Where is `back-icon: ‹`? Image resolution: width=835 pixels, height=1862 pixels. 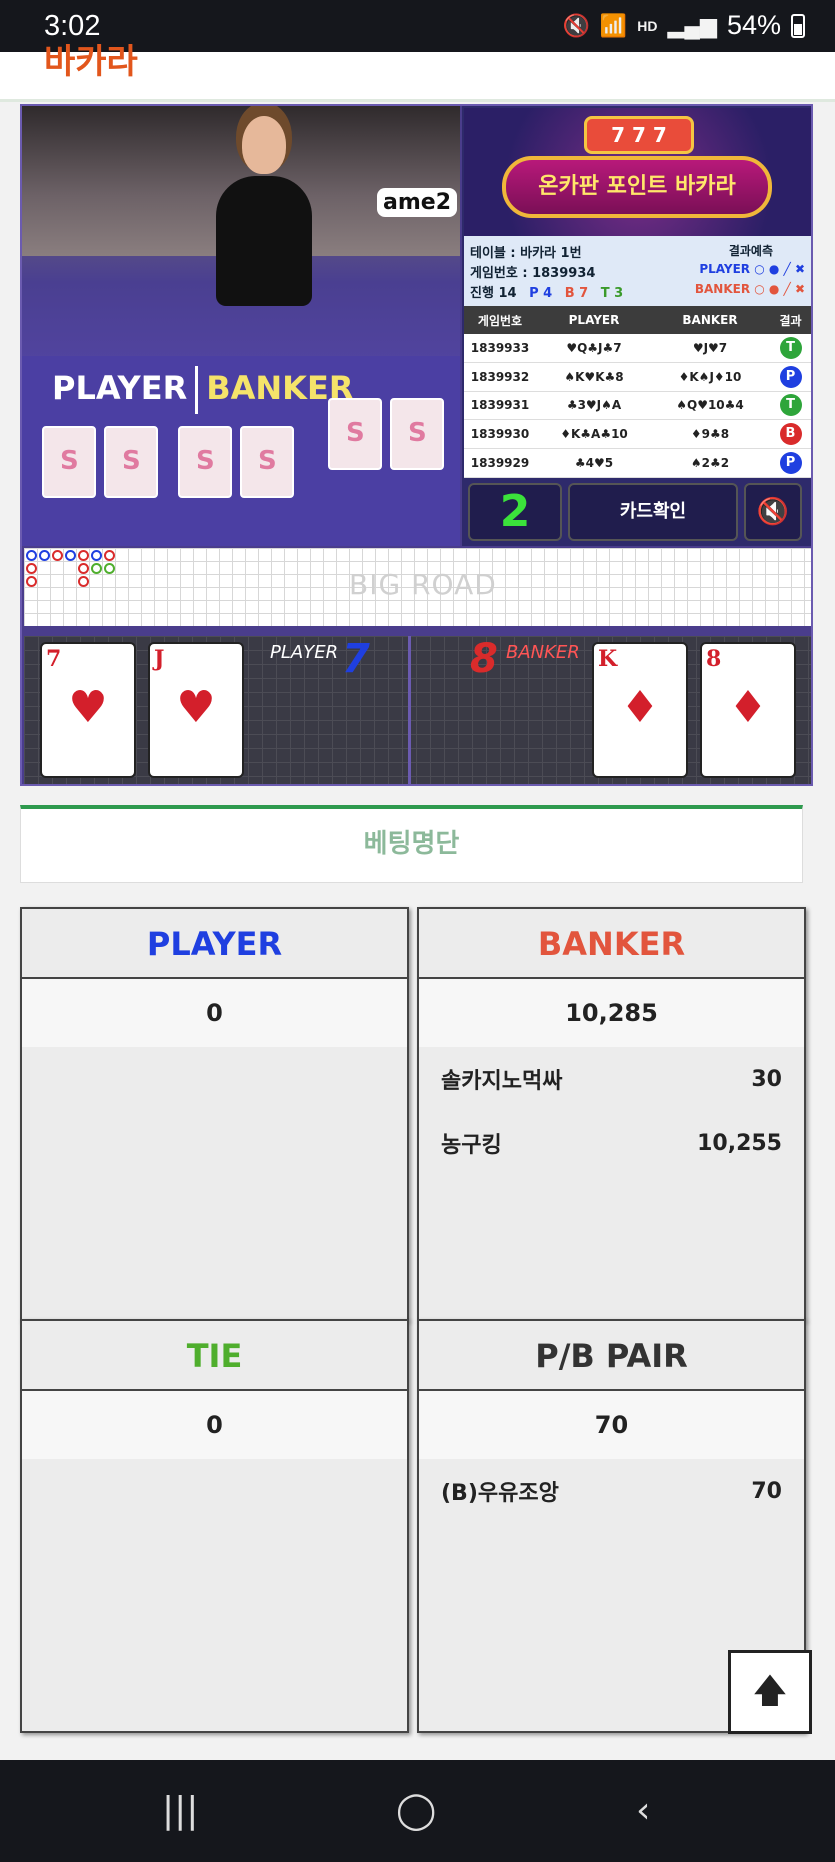 back-icon: ‹ is located at coordinates (643, 1810).